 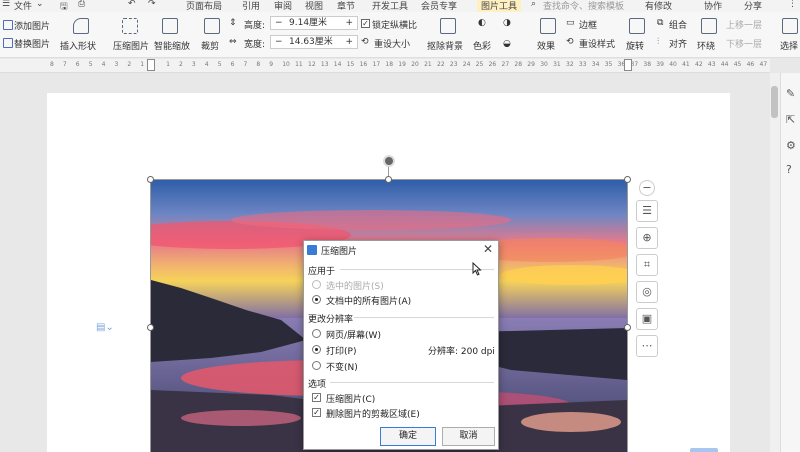 What do you see at coordinates (439, 6) in the screenshot?
I see `menu-member: 会员专享` at bounding box center [439, 6].